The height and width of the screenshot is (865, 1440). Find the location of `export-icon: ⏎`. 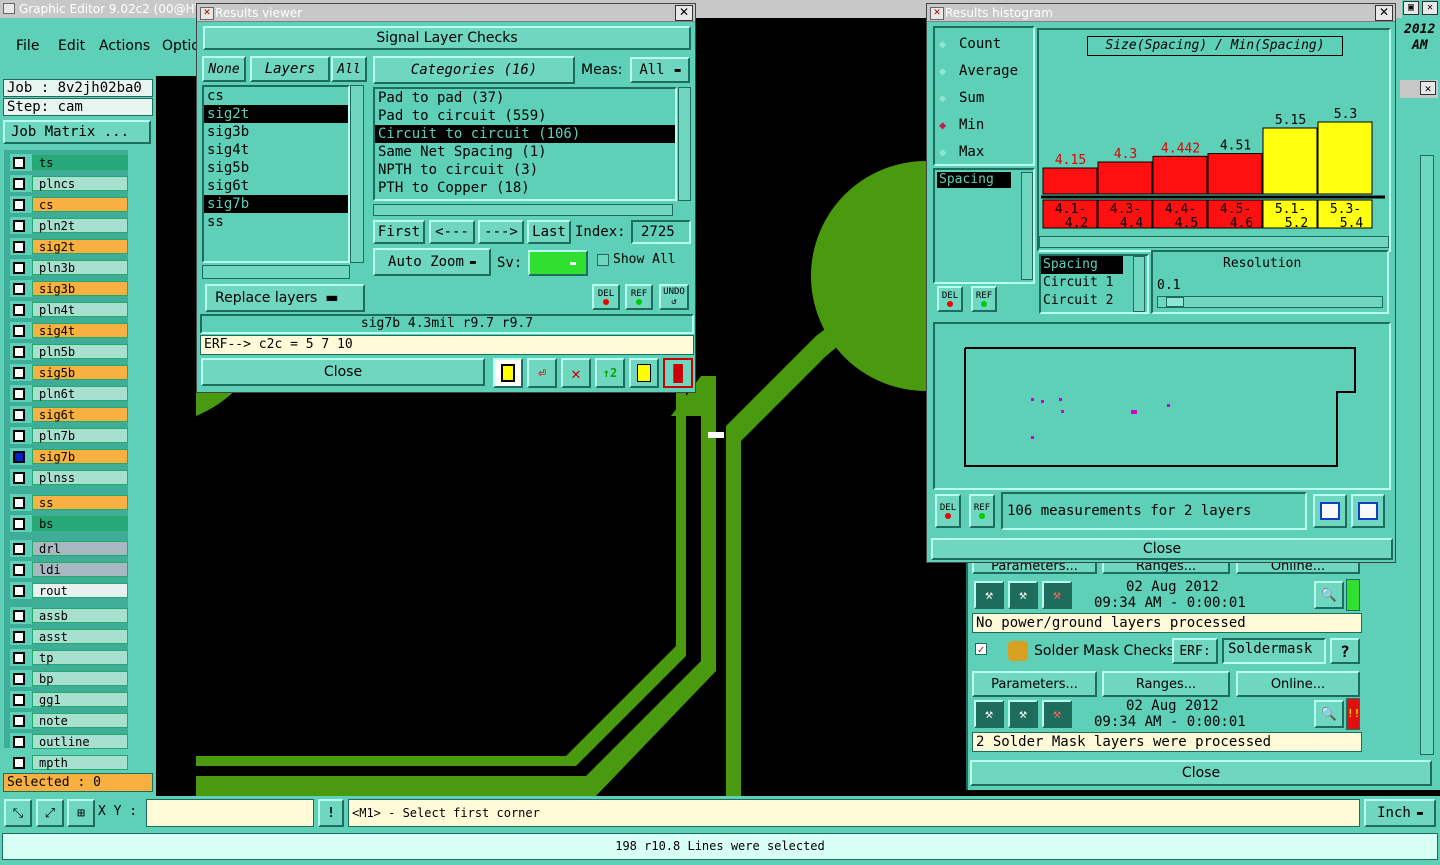

export-icon: ⏎ is located at coordinates (542, 373).